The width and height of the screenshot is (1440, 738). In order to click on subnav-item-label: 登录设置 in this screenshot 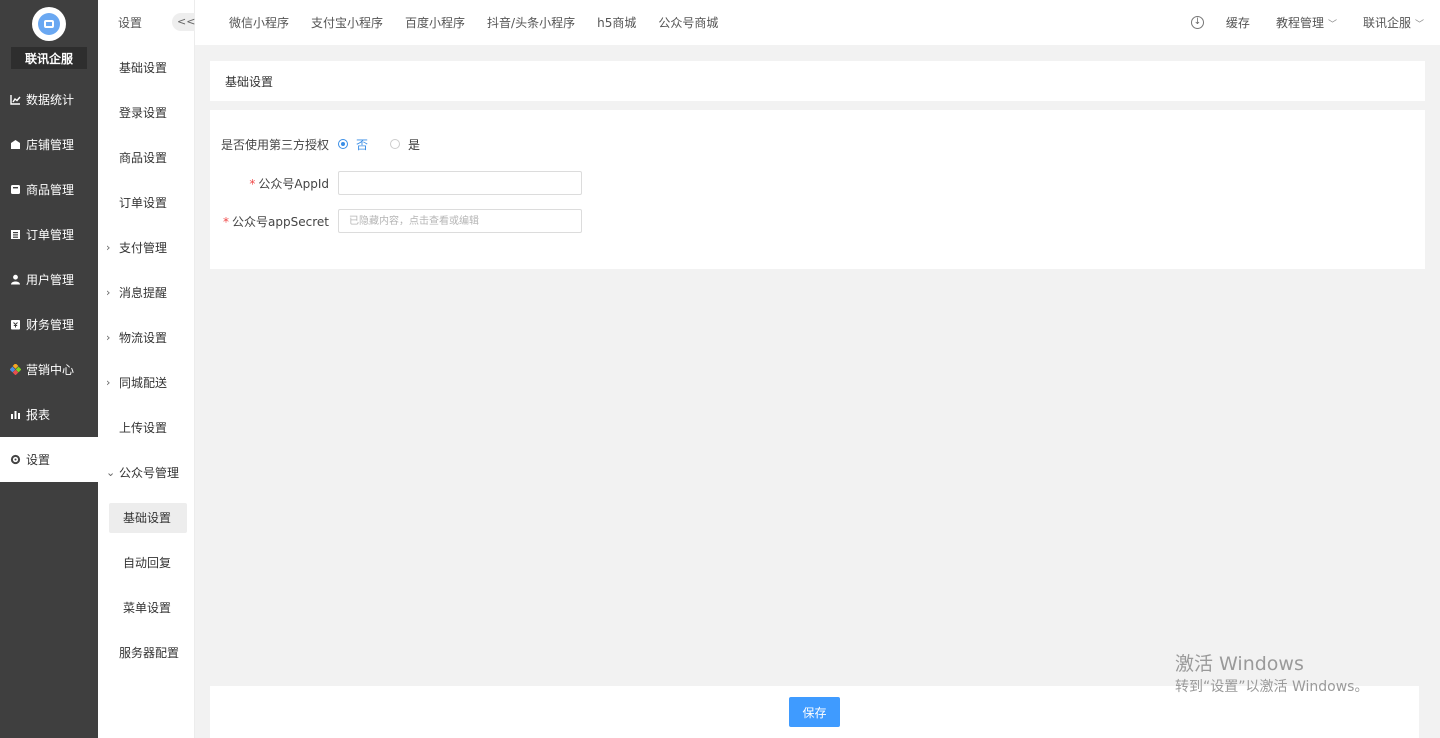, I will do `click(143, 113)`.